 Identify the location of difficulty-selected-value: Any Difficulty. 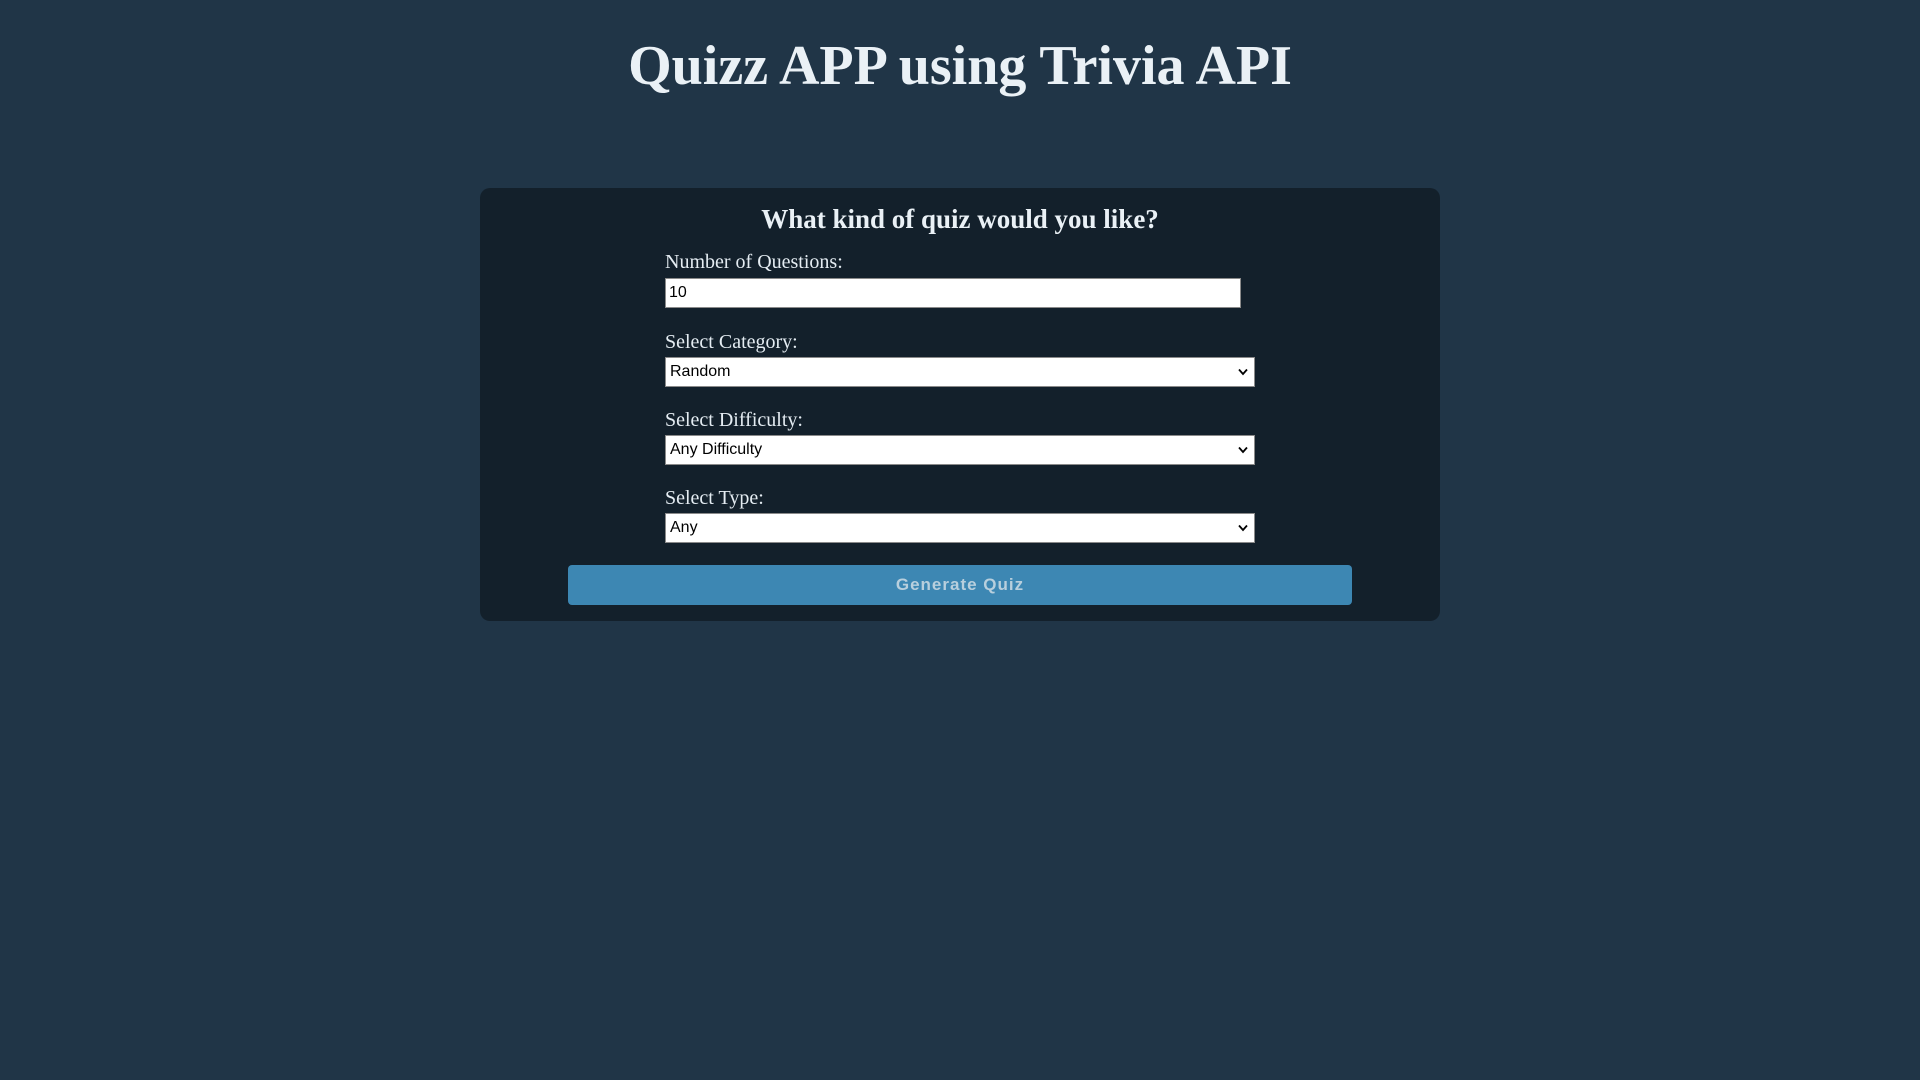
(716, 449).